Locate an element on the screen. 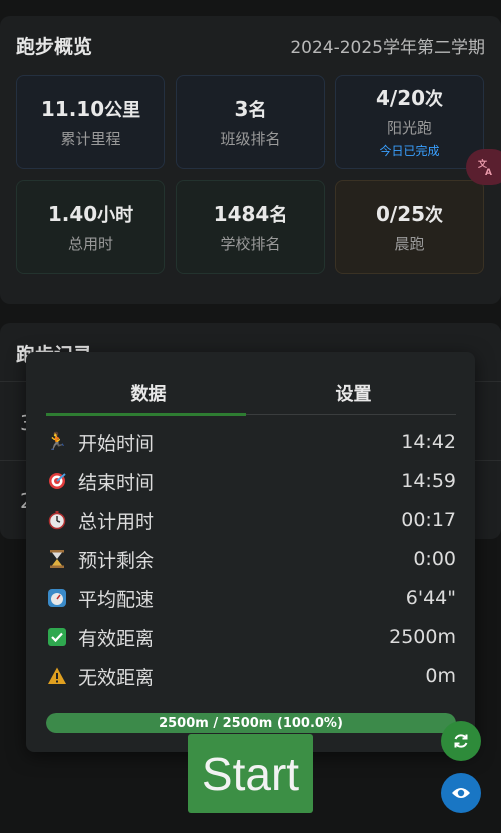 Image resolution: width=501 pixels, height=833 pixels. row-start-time: 🏃 开始时间 14:42 is located at coordinates (251, 442).